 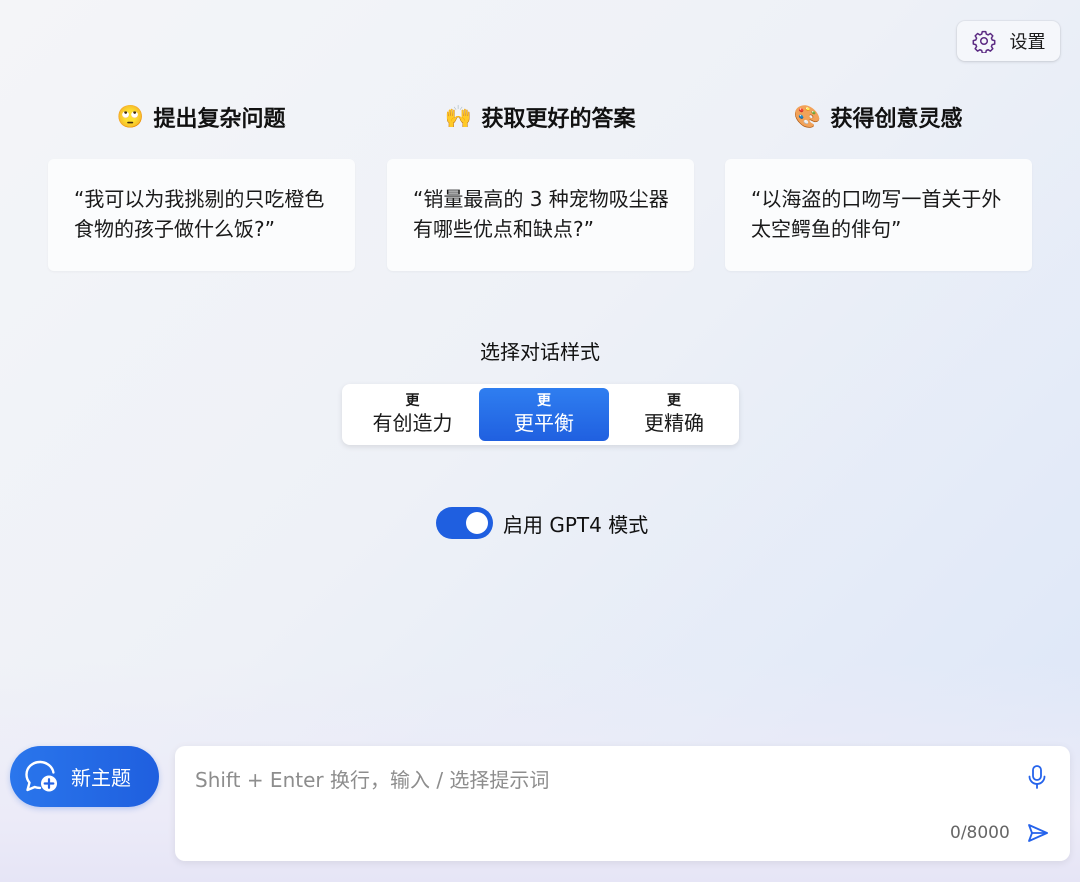 I want to click on gear-icon, so click(x=984, y=41).